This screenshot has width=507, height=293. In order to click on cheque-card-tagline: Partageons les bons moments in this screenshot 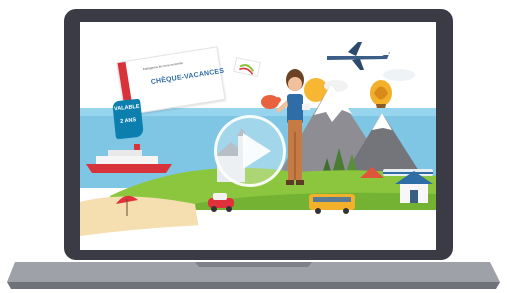, I will do `click(163, 66)`.